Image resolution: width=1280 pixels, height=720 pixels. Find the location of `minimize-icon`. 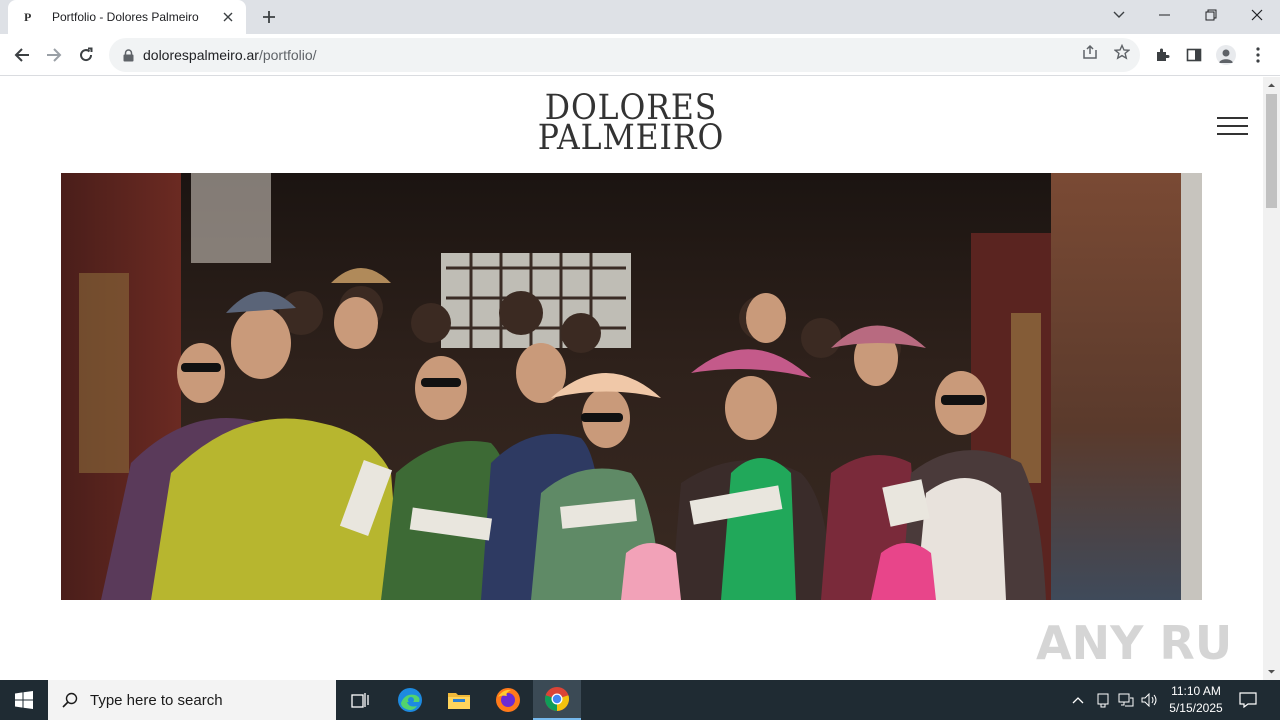

minimize-icon is located at coordinates (1165, 15).